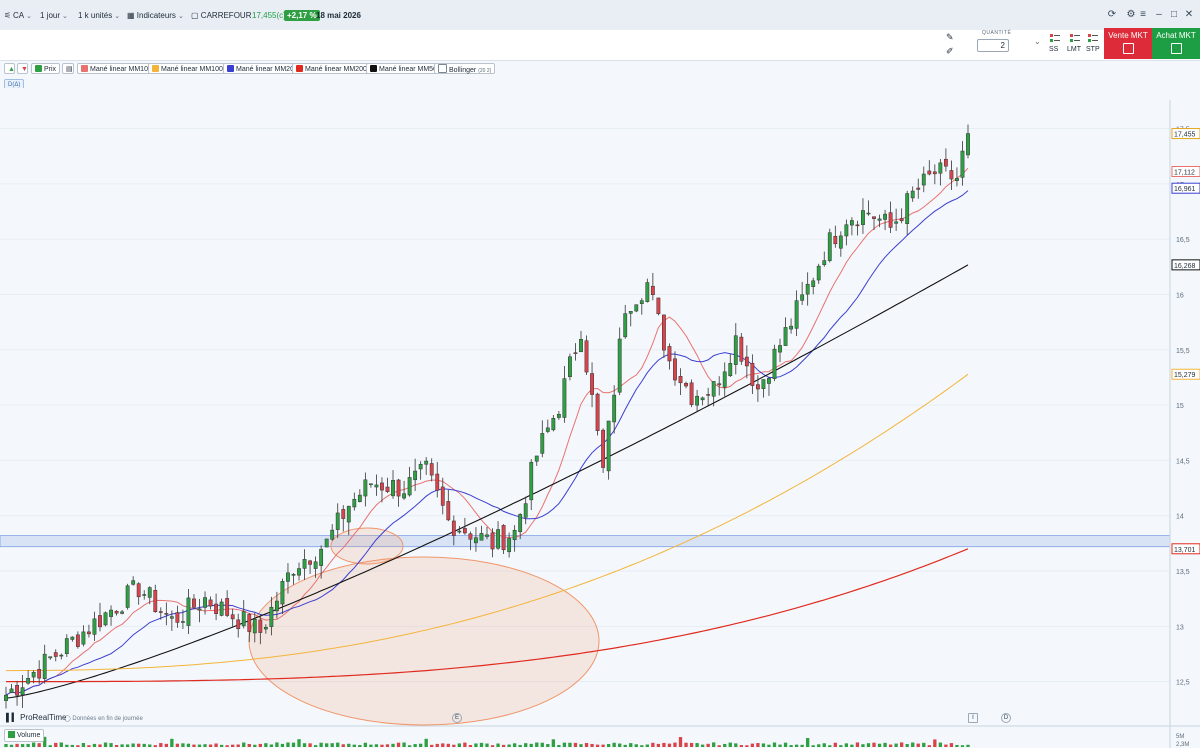 Image resolution: width=1200 pixels, height=748 pixels. Describe the element at coordinates (973, 718) in the screenshot. I see `pane-marker-i: I` at that location.